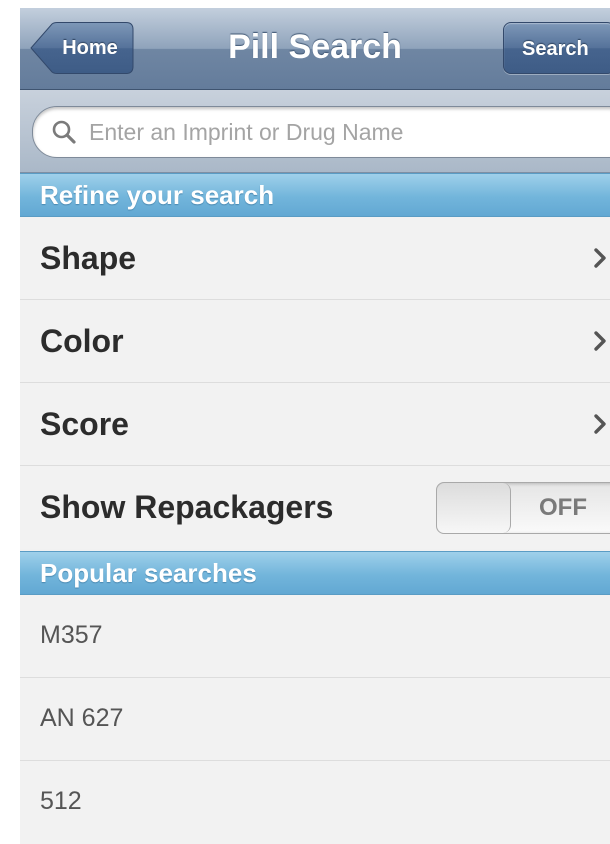 The image size is (610, 844). Describe the element at coordinates (315, 258) in the screenshot. I see `shape-row: Shape` at that location.